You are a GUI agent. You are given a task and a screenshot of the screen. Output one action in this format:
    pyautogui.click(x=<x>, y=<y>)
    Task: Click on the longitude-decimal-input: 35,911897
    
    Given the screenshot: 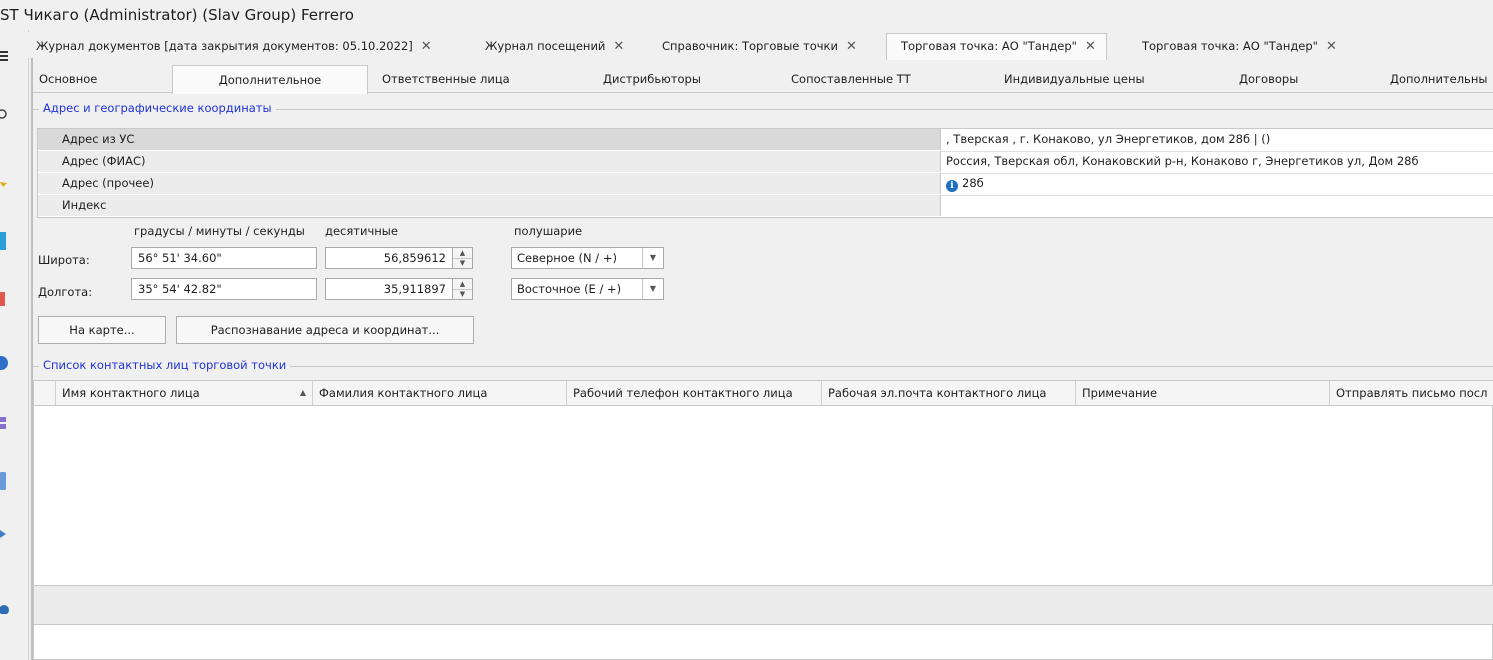 What is the action you would take?
    pyautogui.click(x=389, y=289)
    